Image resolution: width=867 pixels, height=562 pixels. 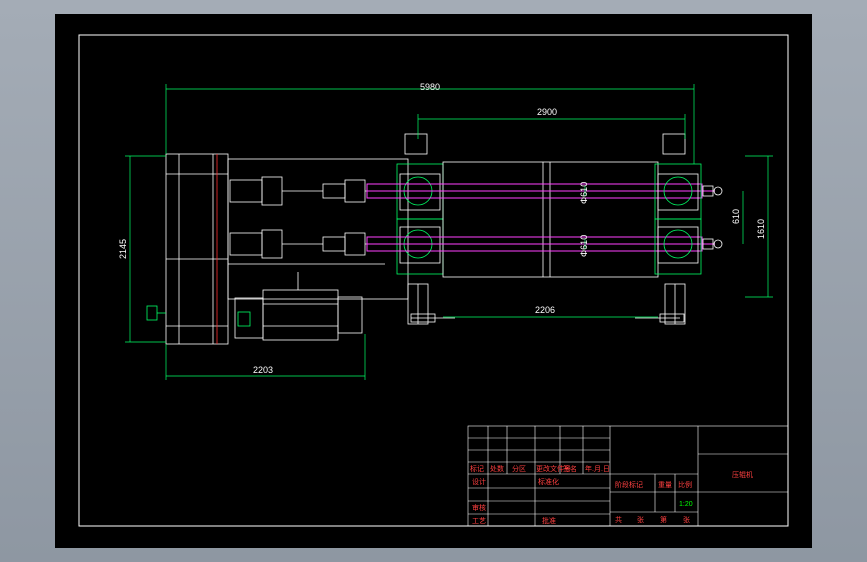 I want to click on bearing-housing-left, so click(x=420, y=229).